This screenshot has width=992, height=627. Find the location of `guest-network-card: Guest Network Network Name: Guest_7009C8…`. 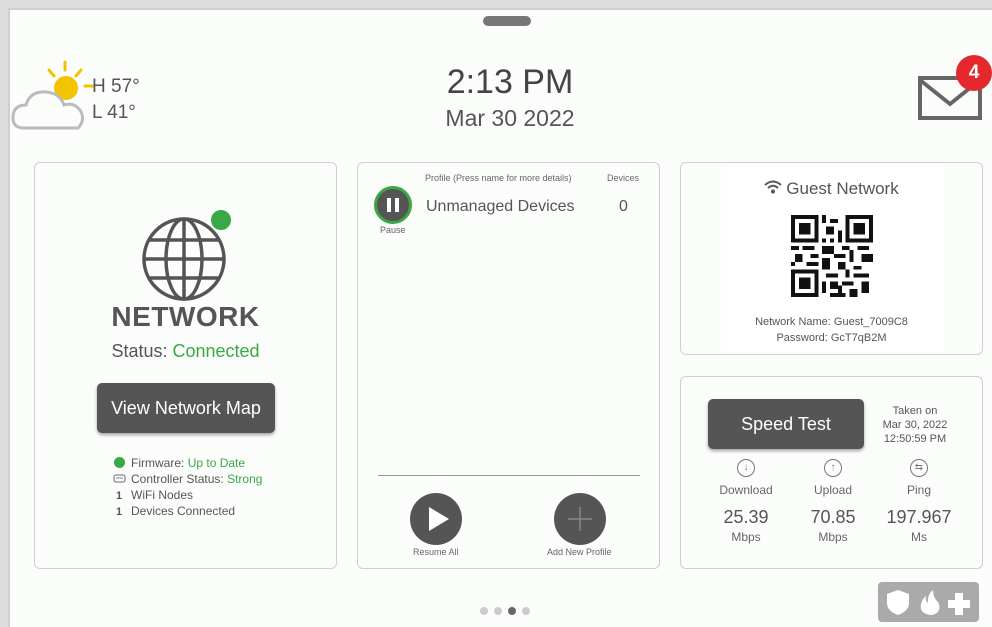

guest-network-card: Guest Network Network Name: Guest_7009C8… is located at coordinates (831, 258).